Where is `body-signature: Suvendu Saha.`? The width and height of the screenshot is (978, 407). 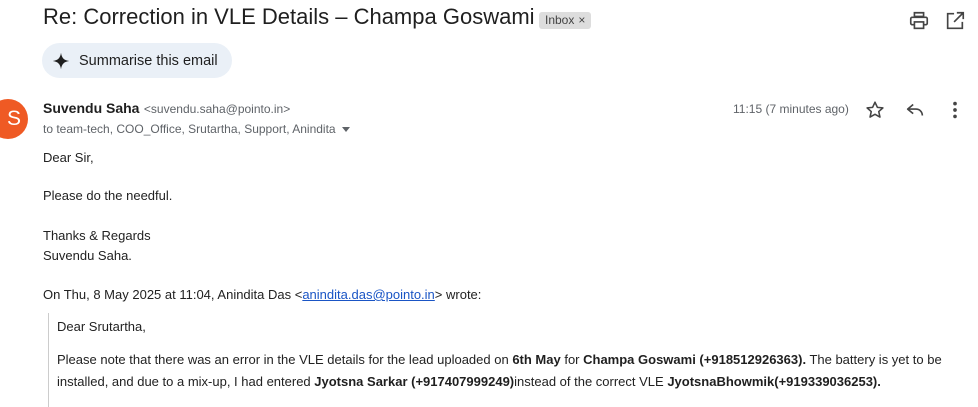
body-signature: Suvendu Saha. is located at coordinates (87, 255).